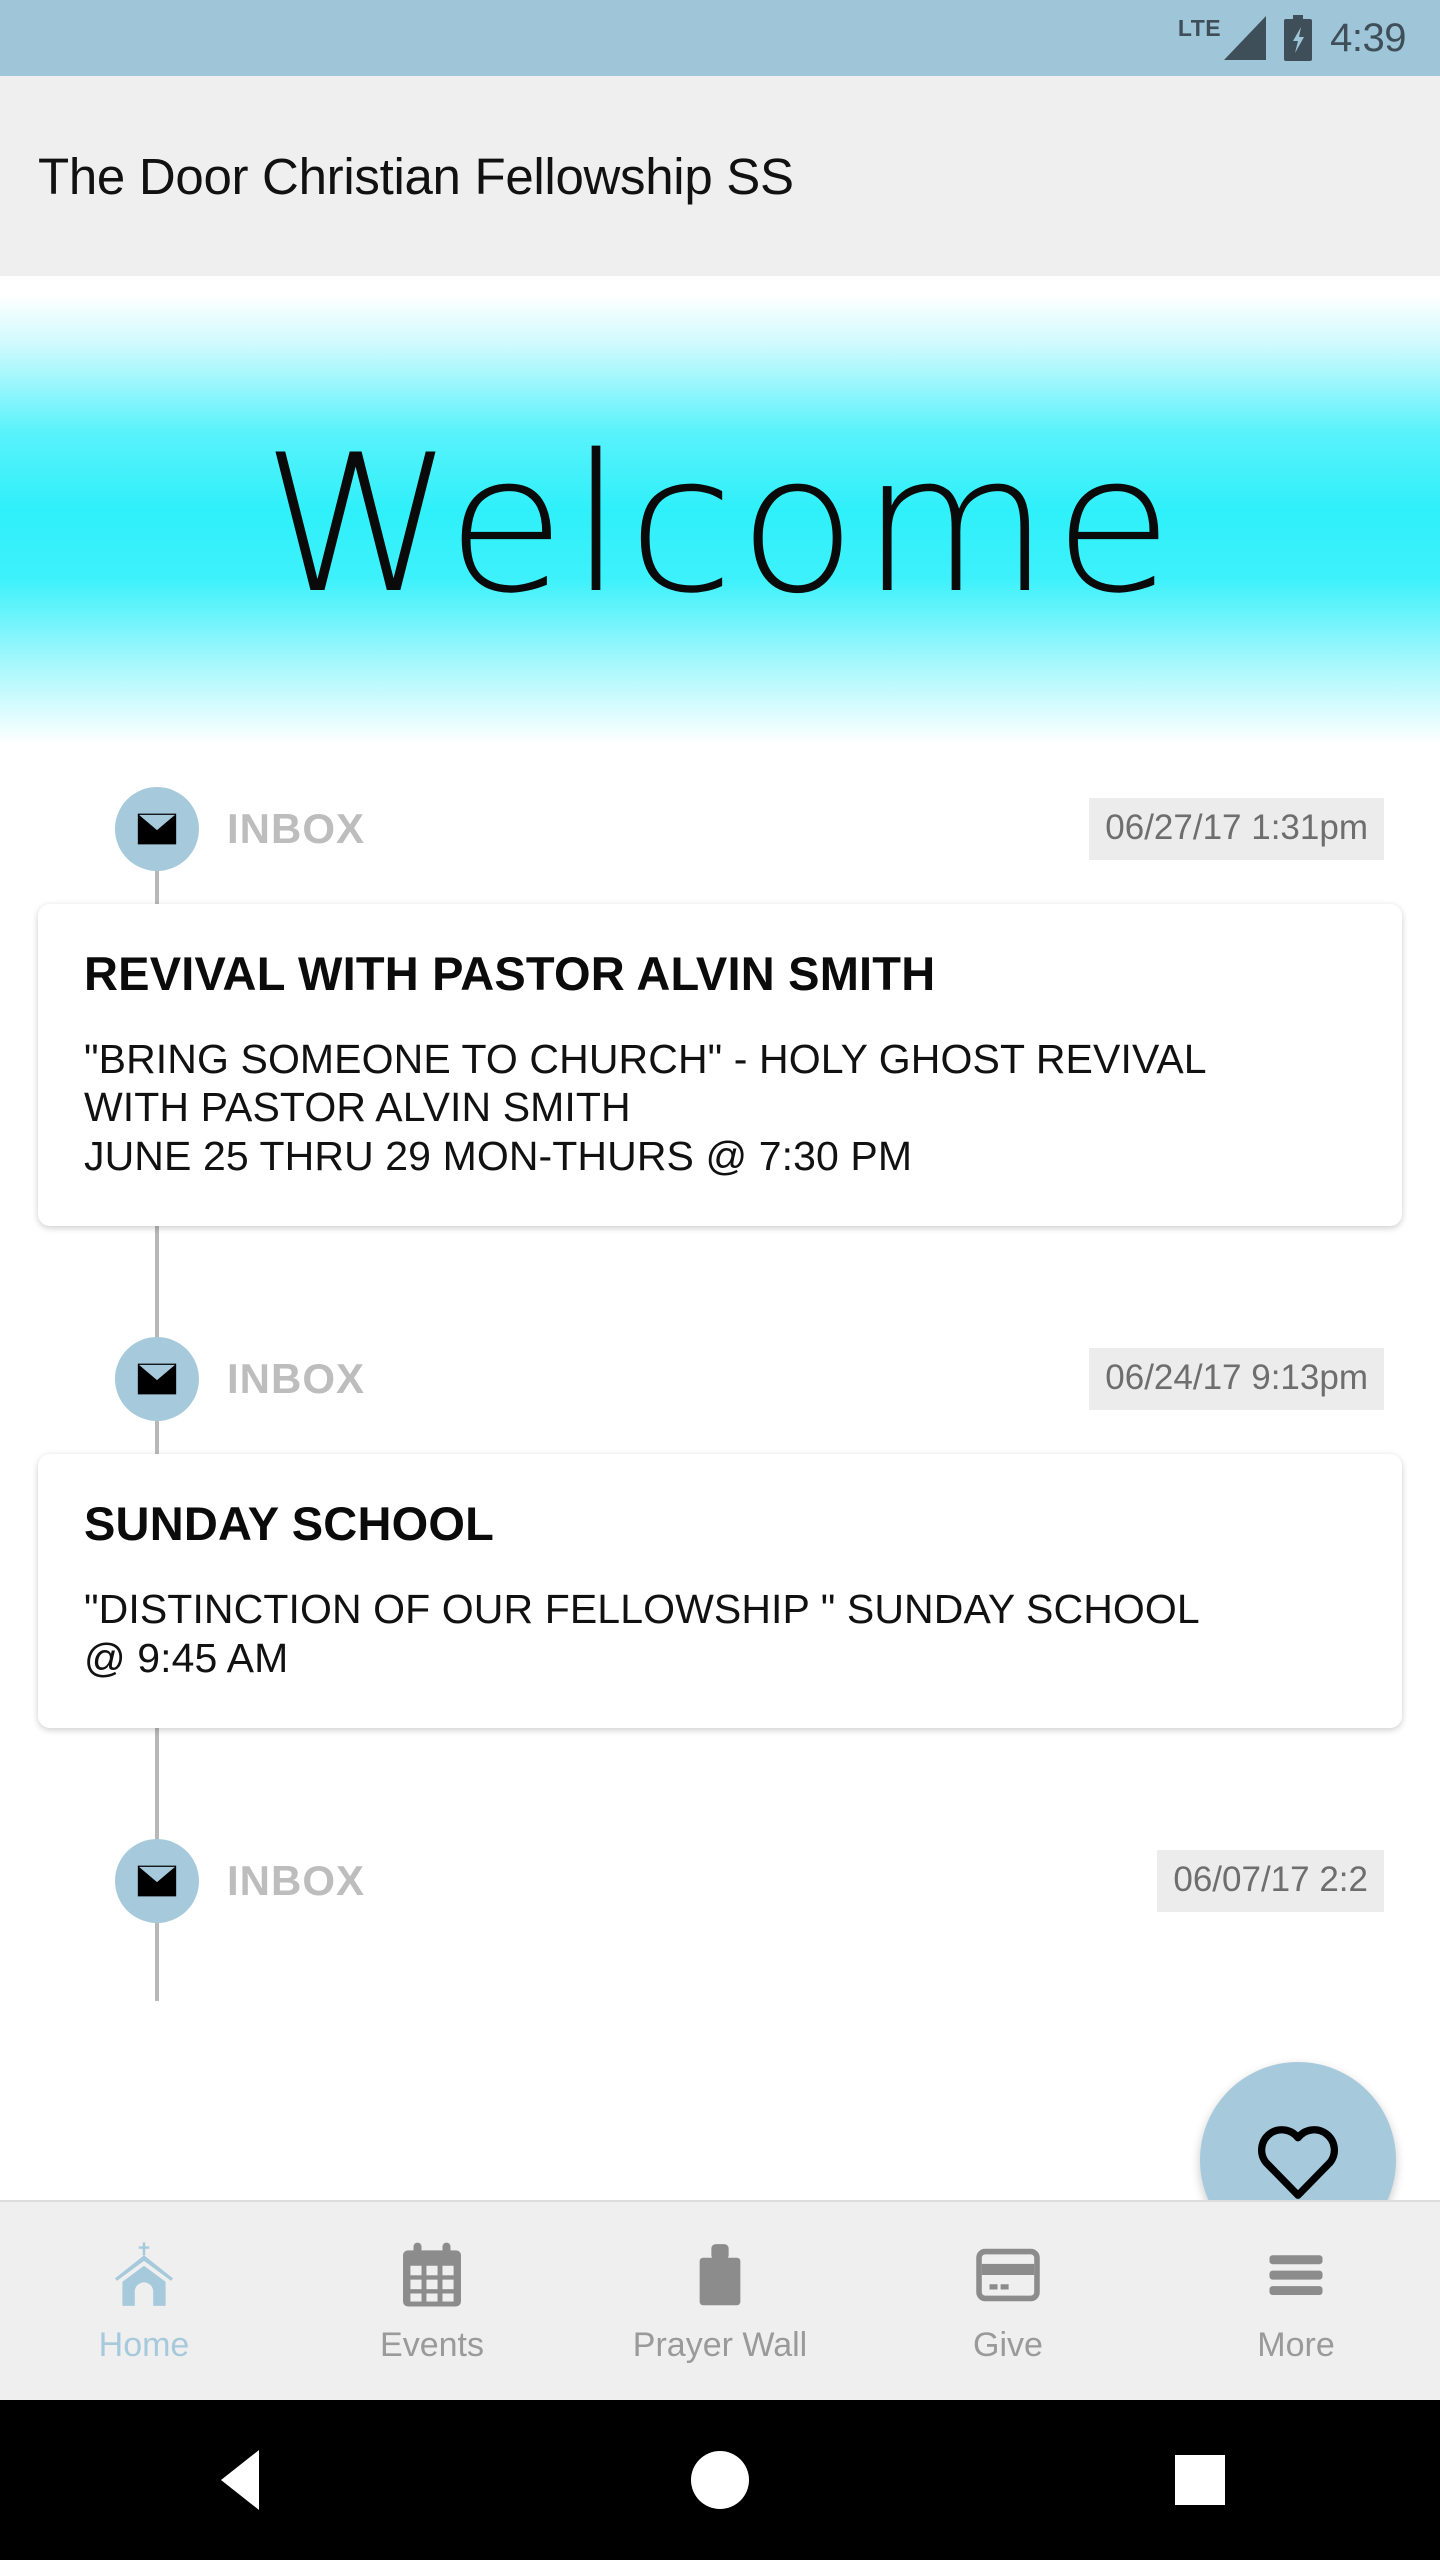  Describe the element at coordinates (1236, 829) in the screenshot. I see `feed-timestamp: 06/27/17 1:31pm` at that location.